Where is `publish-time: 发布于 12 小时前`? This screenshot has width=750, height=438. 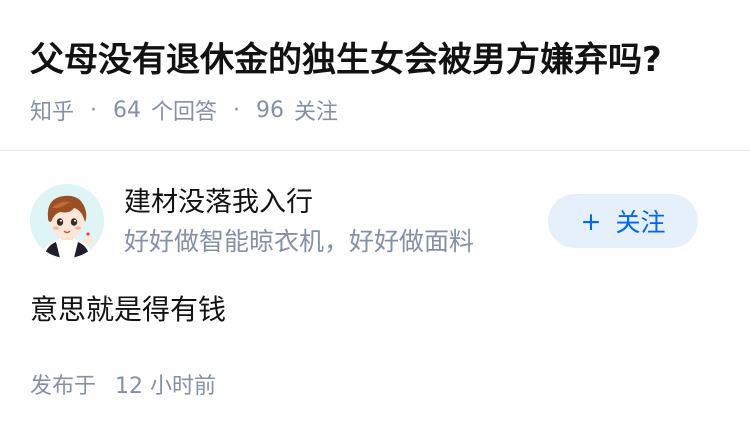
publish-time: 发布于 12 小时前 is located at coordinates (123, 387).